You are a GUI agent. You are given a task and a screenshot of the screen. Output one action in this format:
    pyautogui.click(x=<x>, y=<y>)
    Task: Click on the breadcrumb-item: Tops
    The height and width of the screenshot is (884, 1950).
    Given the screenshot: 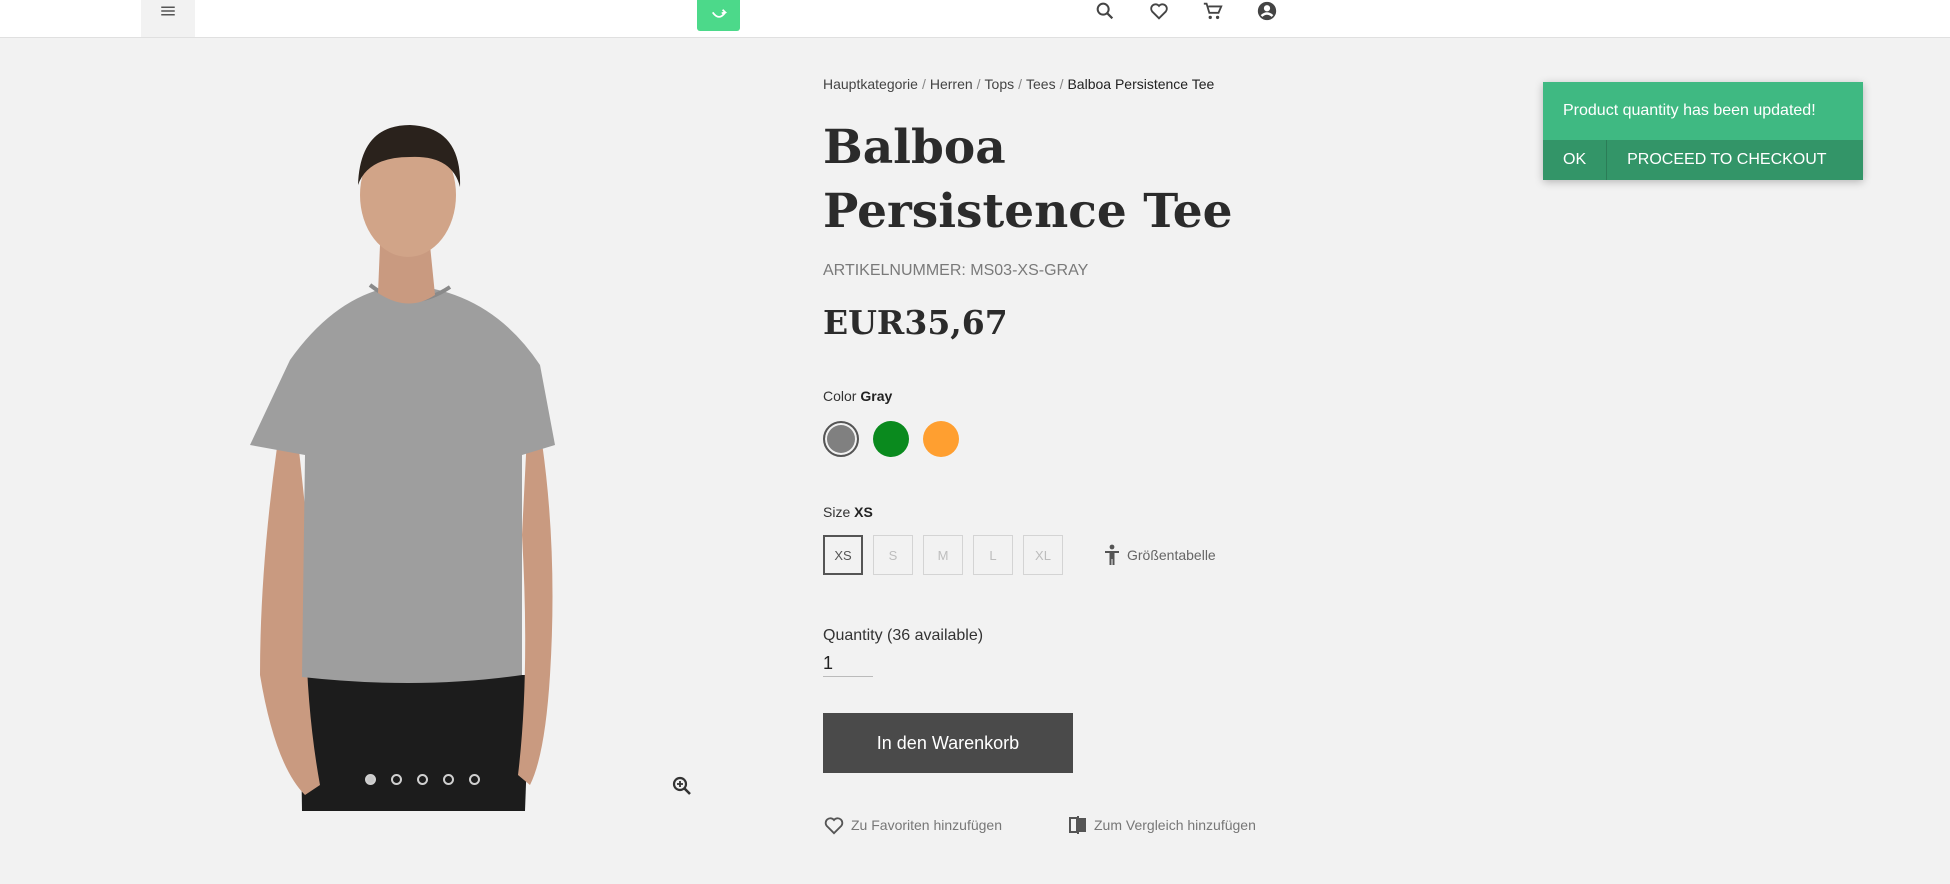 What is the action you would take?
    pyautogui.click(x=1000, y=84)
    